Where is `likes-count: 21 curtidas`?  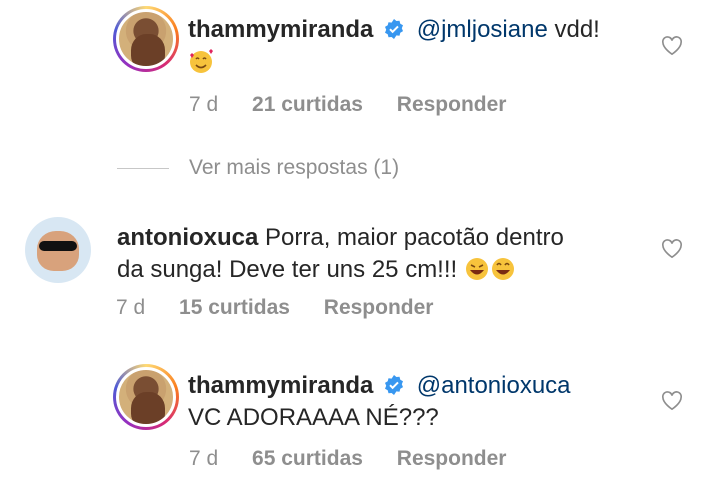
likes-count: 21 curtidas is located at coordinates (307, 104).